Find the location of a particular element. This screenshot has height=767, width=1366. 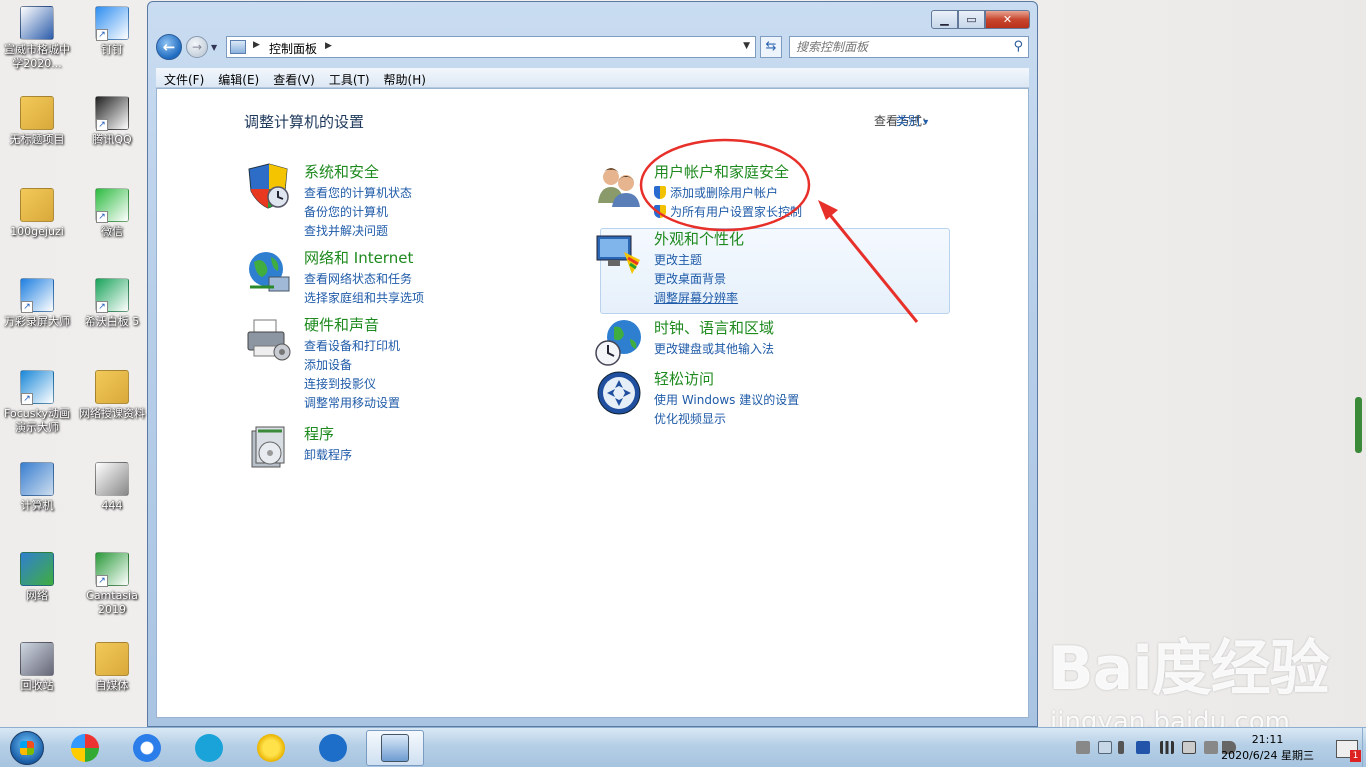

desktop-icon-10: 计算机 is located at coordinates (37, 487).